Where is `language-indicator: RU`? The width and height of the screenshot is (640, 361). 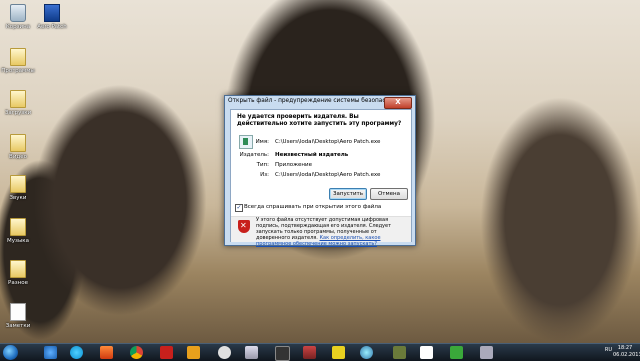 language-indicator: RU is located at coordinates (608, 350).